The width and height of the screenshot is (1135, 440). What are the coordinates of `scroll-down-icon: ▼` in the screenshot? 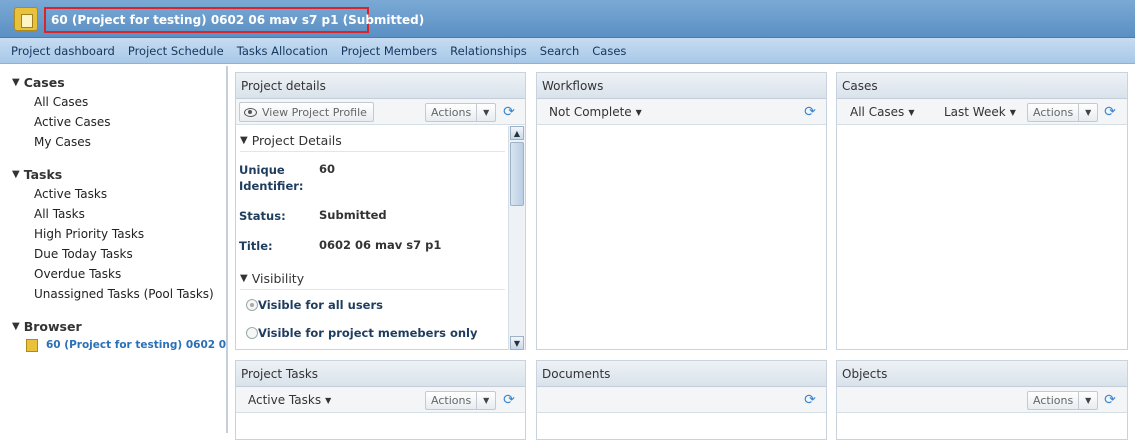 It's located at (517, 343).